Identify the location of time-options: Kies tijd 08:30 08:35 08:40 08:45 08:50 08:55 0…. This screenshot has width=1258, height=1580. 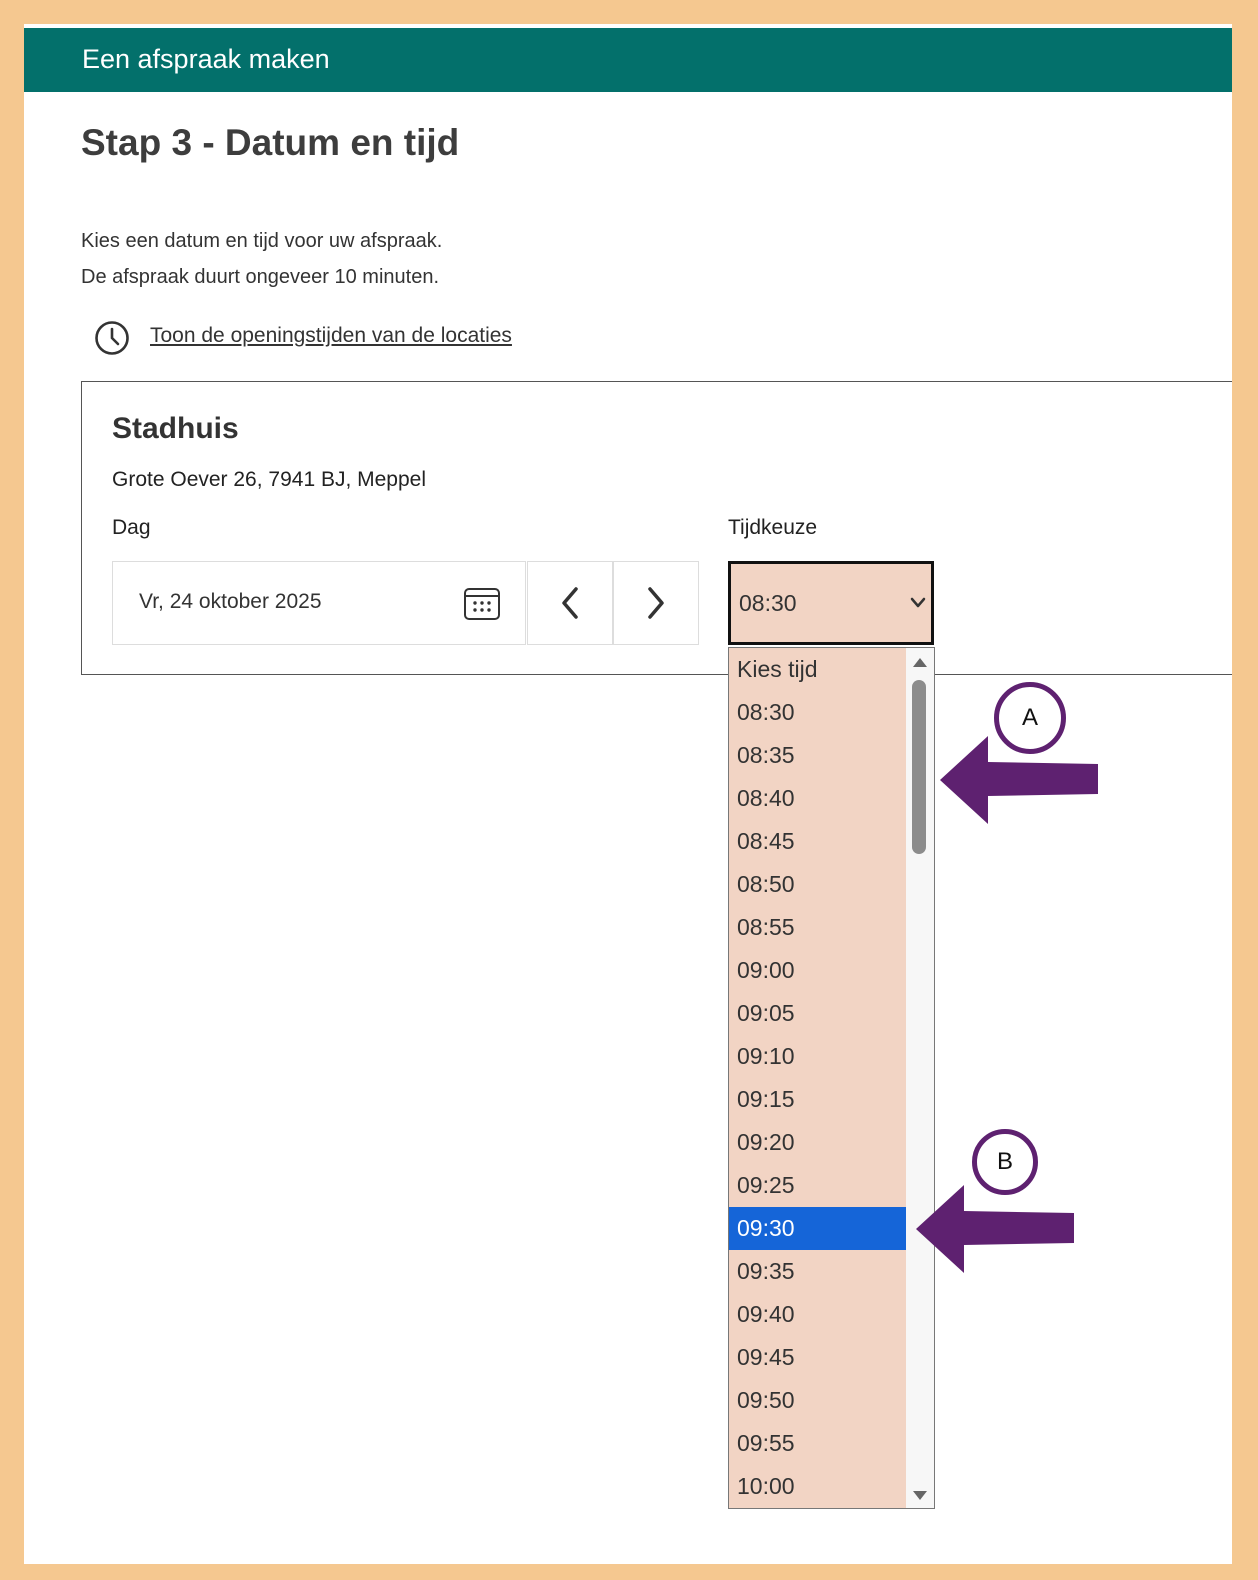
(817, 1078).